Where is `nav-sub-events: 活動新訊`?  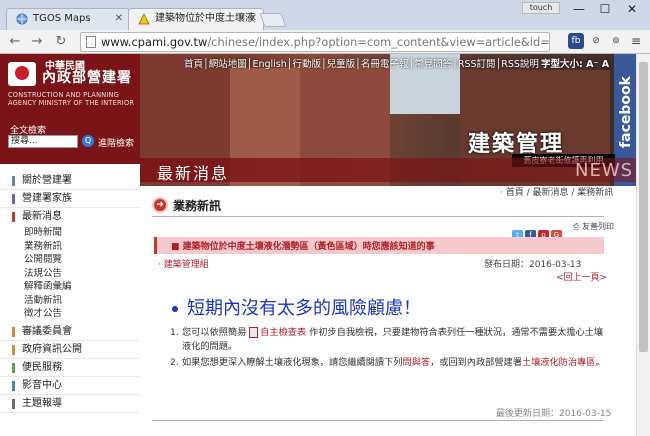
nav-sub-events: 活動新訊 is located at coordinates (70, 301).